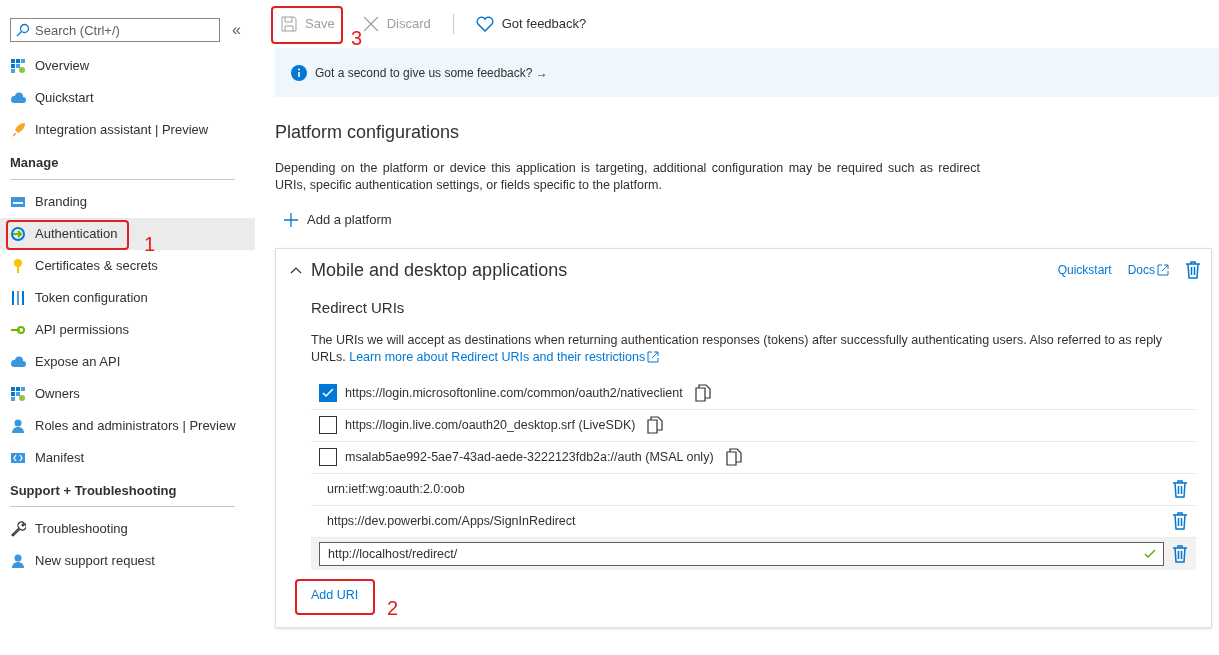  I want to click on uri-text: https://login.microsoftonline.com/common/oauth2/nativeclient, so click(514, 393).